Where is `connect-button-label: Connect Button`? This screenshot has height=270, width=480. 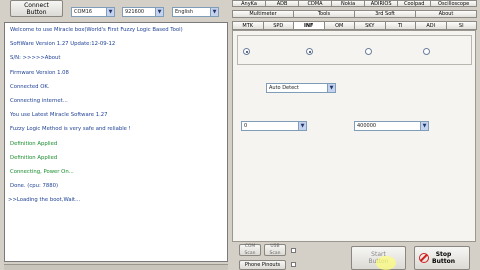
connect-button-label: Connect Button is located at coordinates (36, 8).